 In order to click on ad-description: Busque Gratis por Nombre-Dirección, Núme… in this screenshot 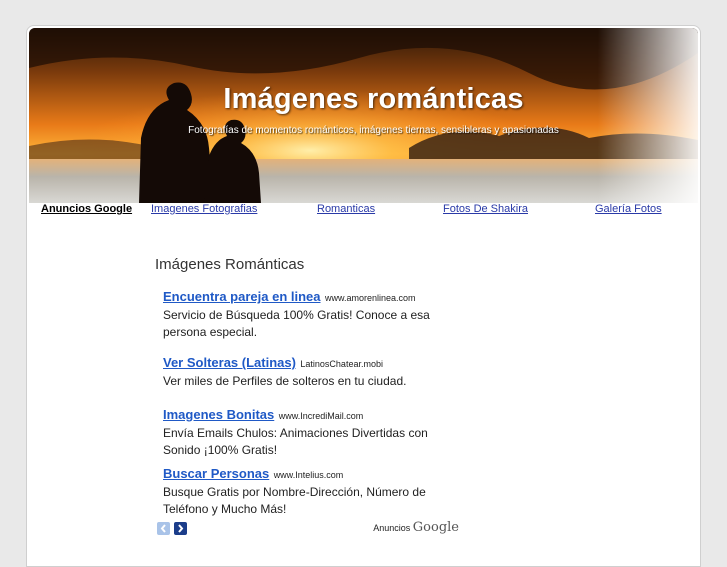, I will do `click(294, 500)`.